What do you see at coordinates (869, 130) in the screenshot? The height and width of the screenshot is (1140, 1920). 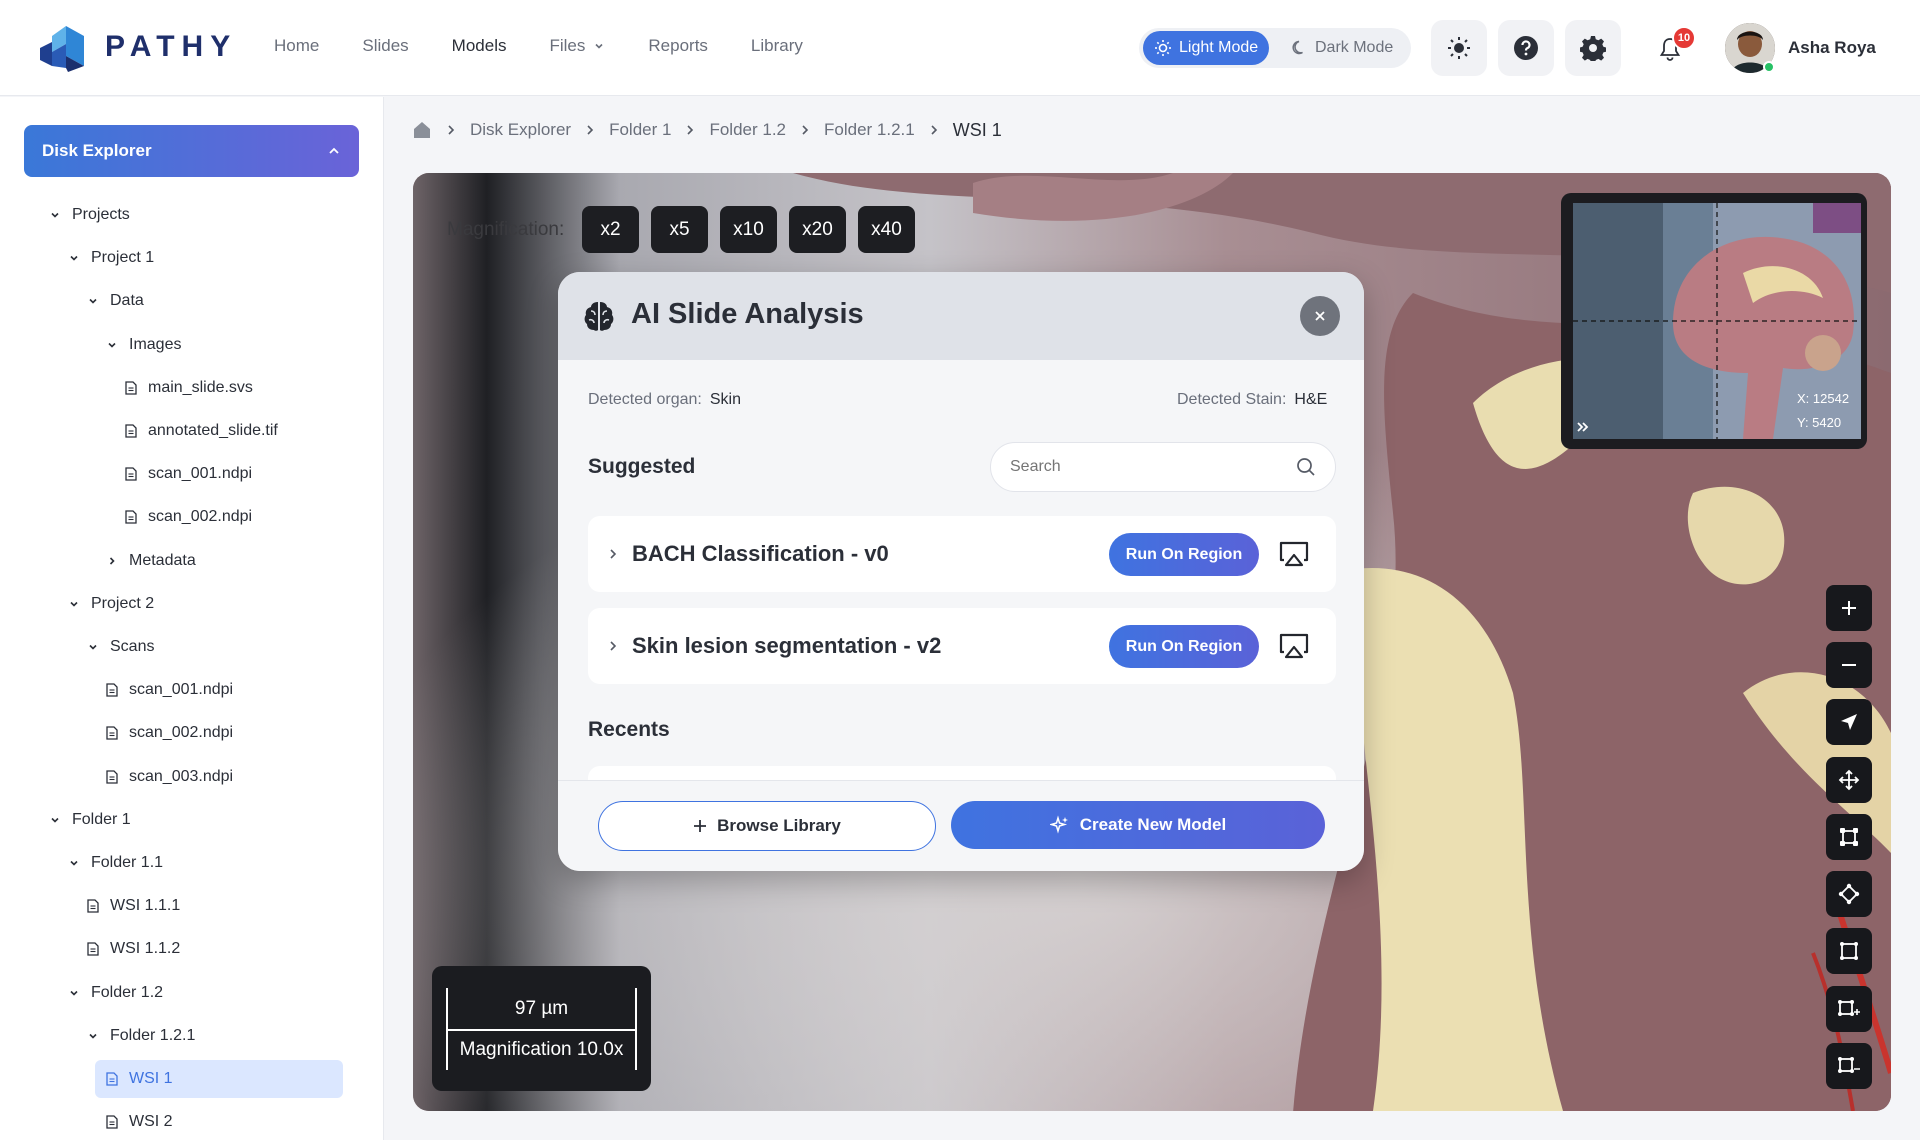 I see `breadcrumb-folder-1-2-1: Folder 1.2.1` at bounding box center [869, 130].